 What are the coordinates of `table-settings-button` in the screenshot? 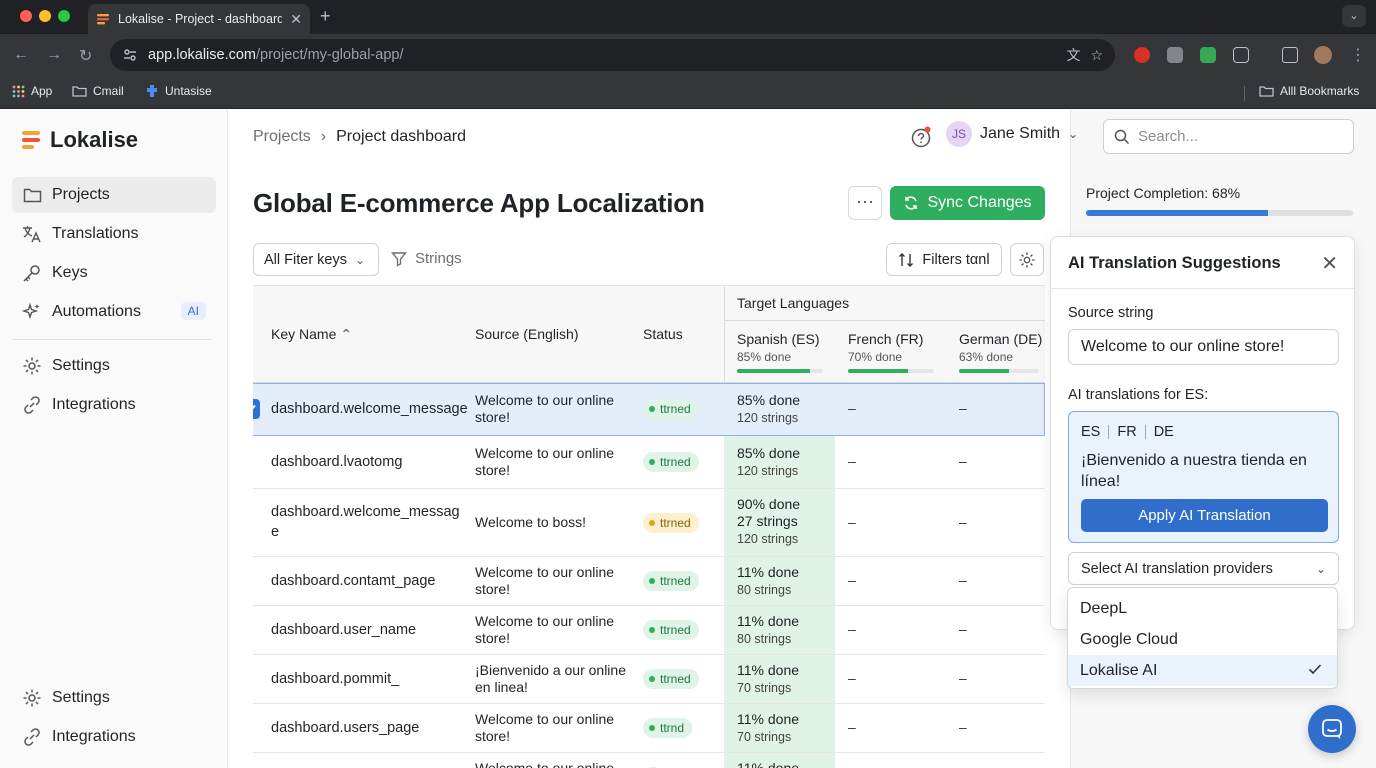 It's located at (1027, 259).